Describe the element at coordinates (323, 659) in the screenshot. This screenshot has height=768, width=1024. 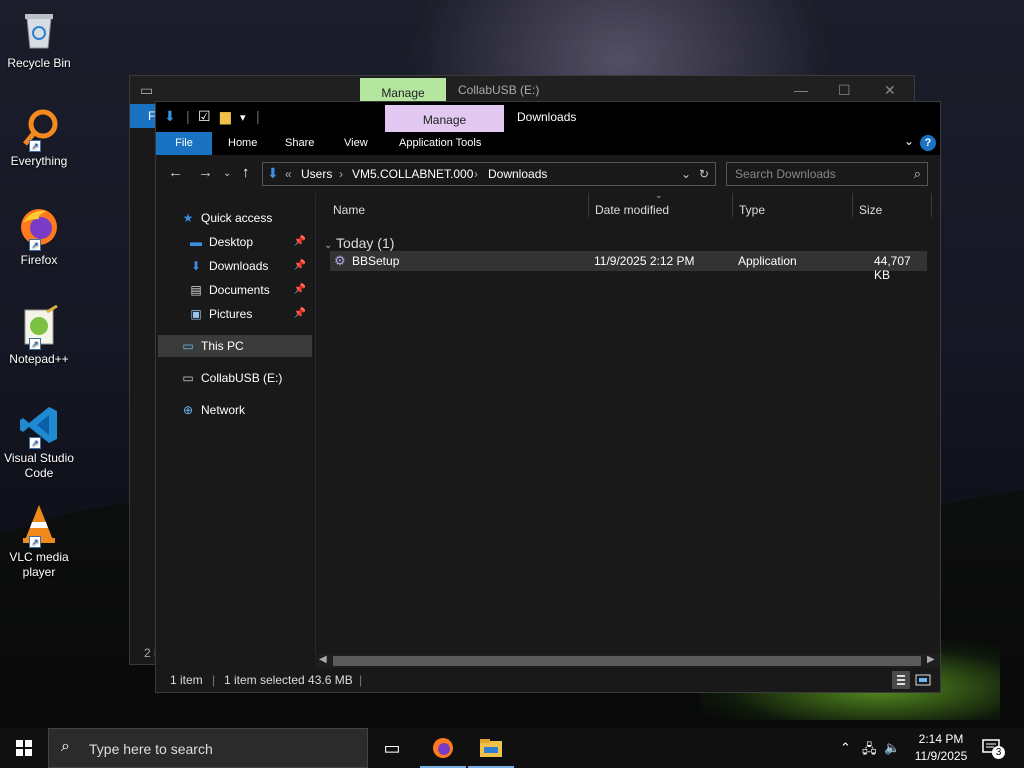
I see `scroll-left-icon: ◀` at that location.